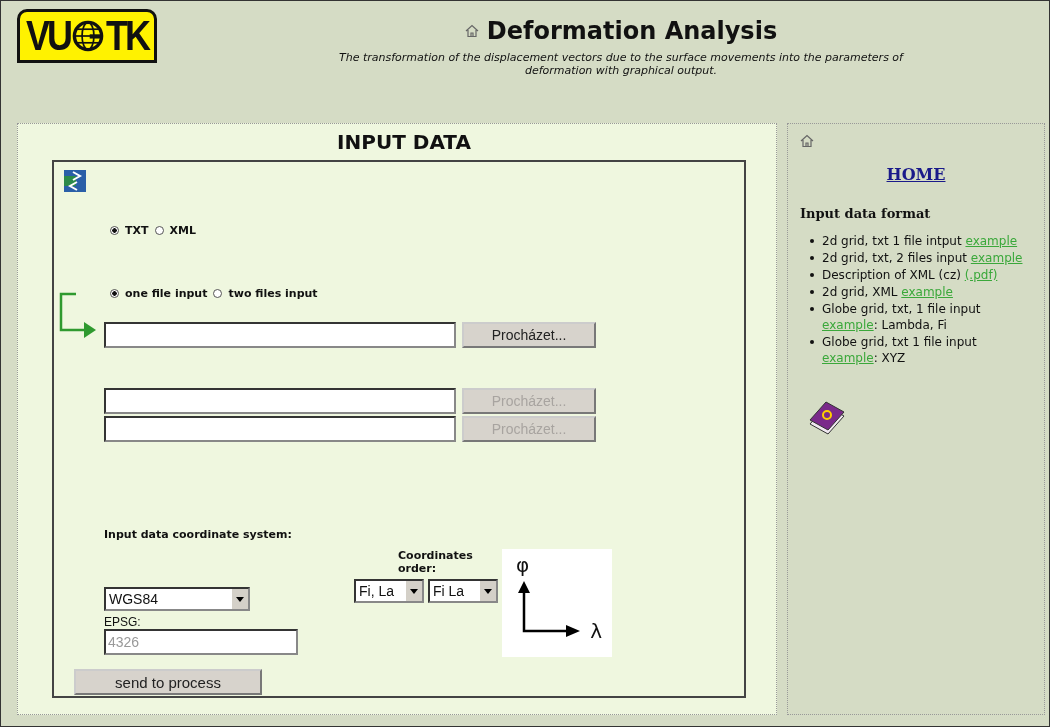 This screenshot has width=1050, height=727. Describe the element at coordinates (265, 293) in the screenshot. I see `file-mode-radio: two files input` at that location.